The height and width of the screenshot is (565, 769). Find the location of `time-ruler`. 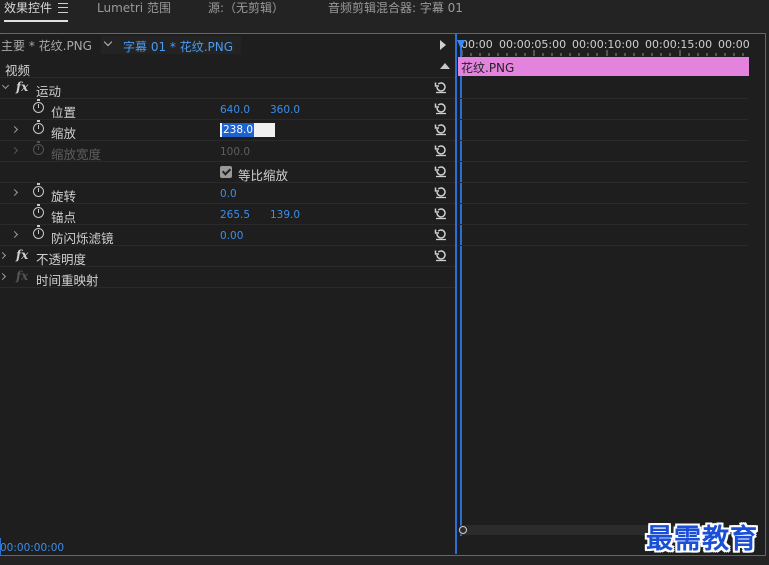

time-ruler is located at coordinates (604, 53).